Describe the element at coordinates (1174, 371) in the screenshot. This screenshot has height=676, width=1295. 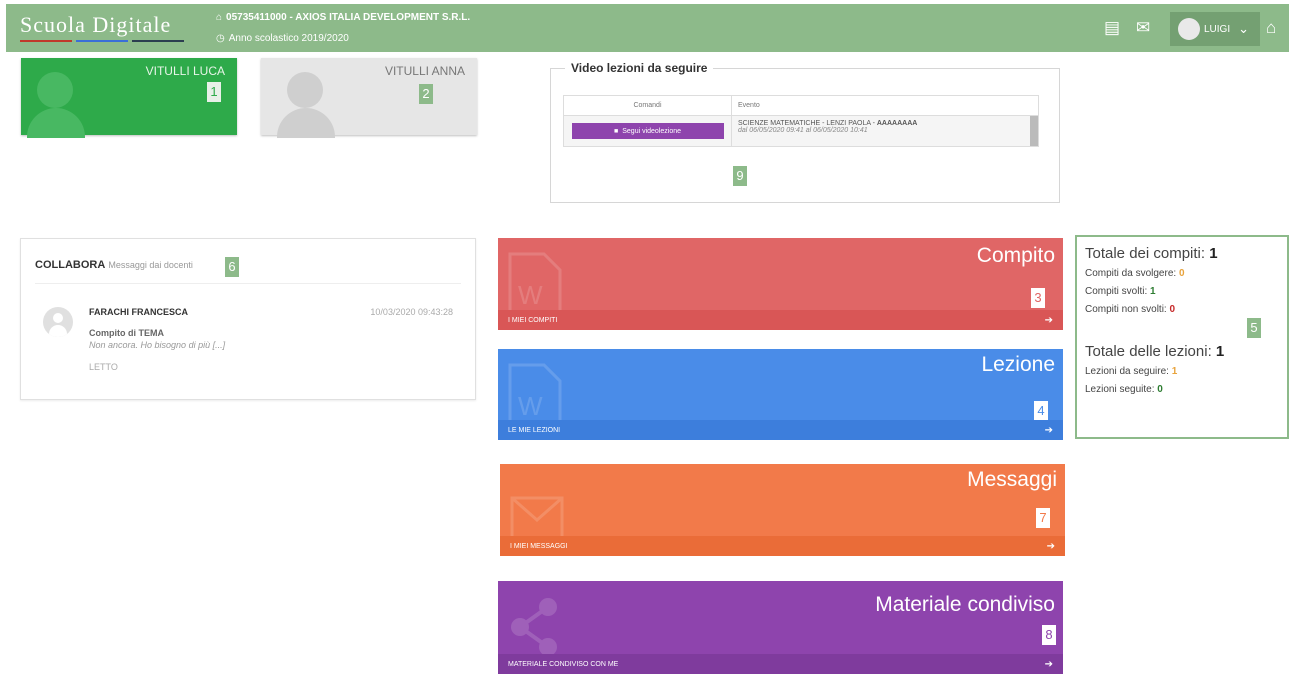
I see `lessons-todo-value: 1` at that location.